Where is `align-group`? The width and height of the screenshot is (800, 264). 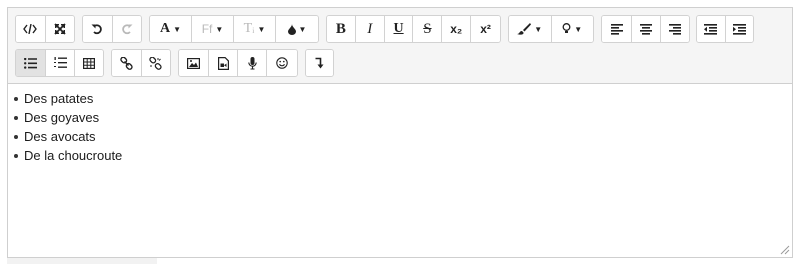 align-group is located at coordinates (645, 29).